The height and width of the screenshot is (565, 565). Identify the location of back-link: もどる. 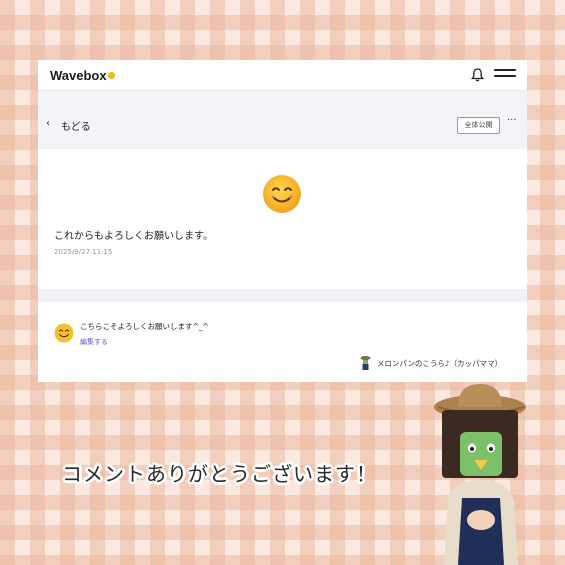
(76, 125).